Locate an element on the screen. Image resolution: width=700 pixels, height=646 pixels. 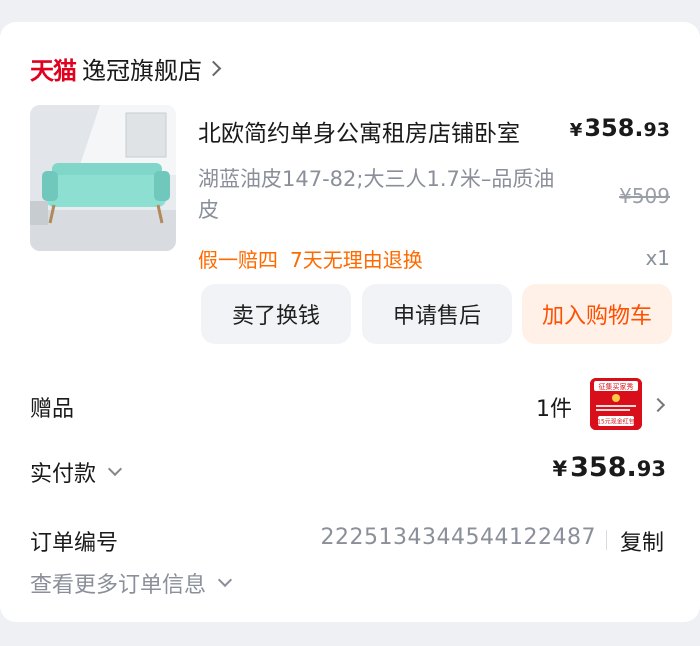
promise-fake-compensation: 假一赔四 is located at coordinates (238, 260).